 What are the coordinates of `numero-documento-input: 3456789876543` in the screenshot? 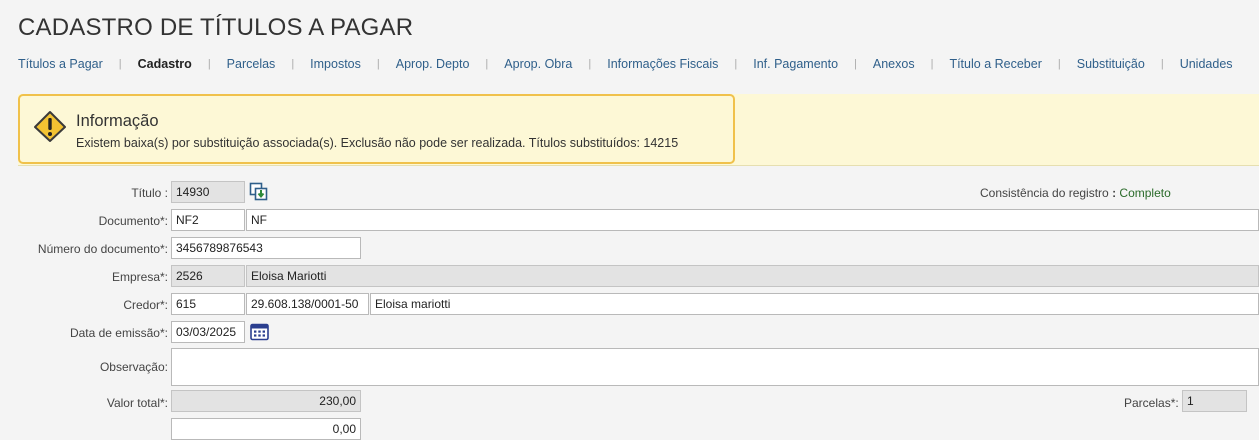 It's located at (266, 248).